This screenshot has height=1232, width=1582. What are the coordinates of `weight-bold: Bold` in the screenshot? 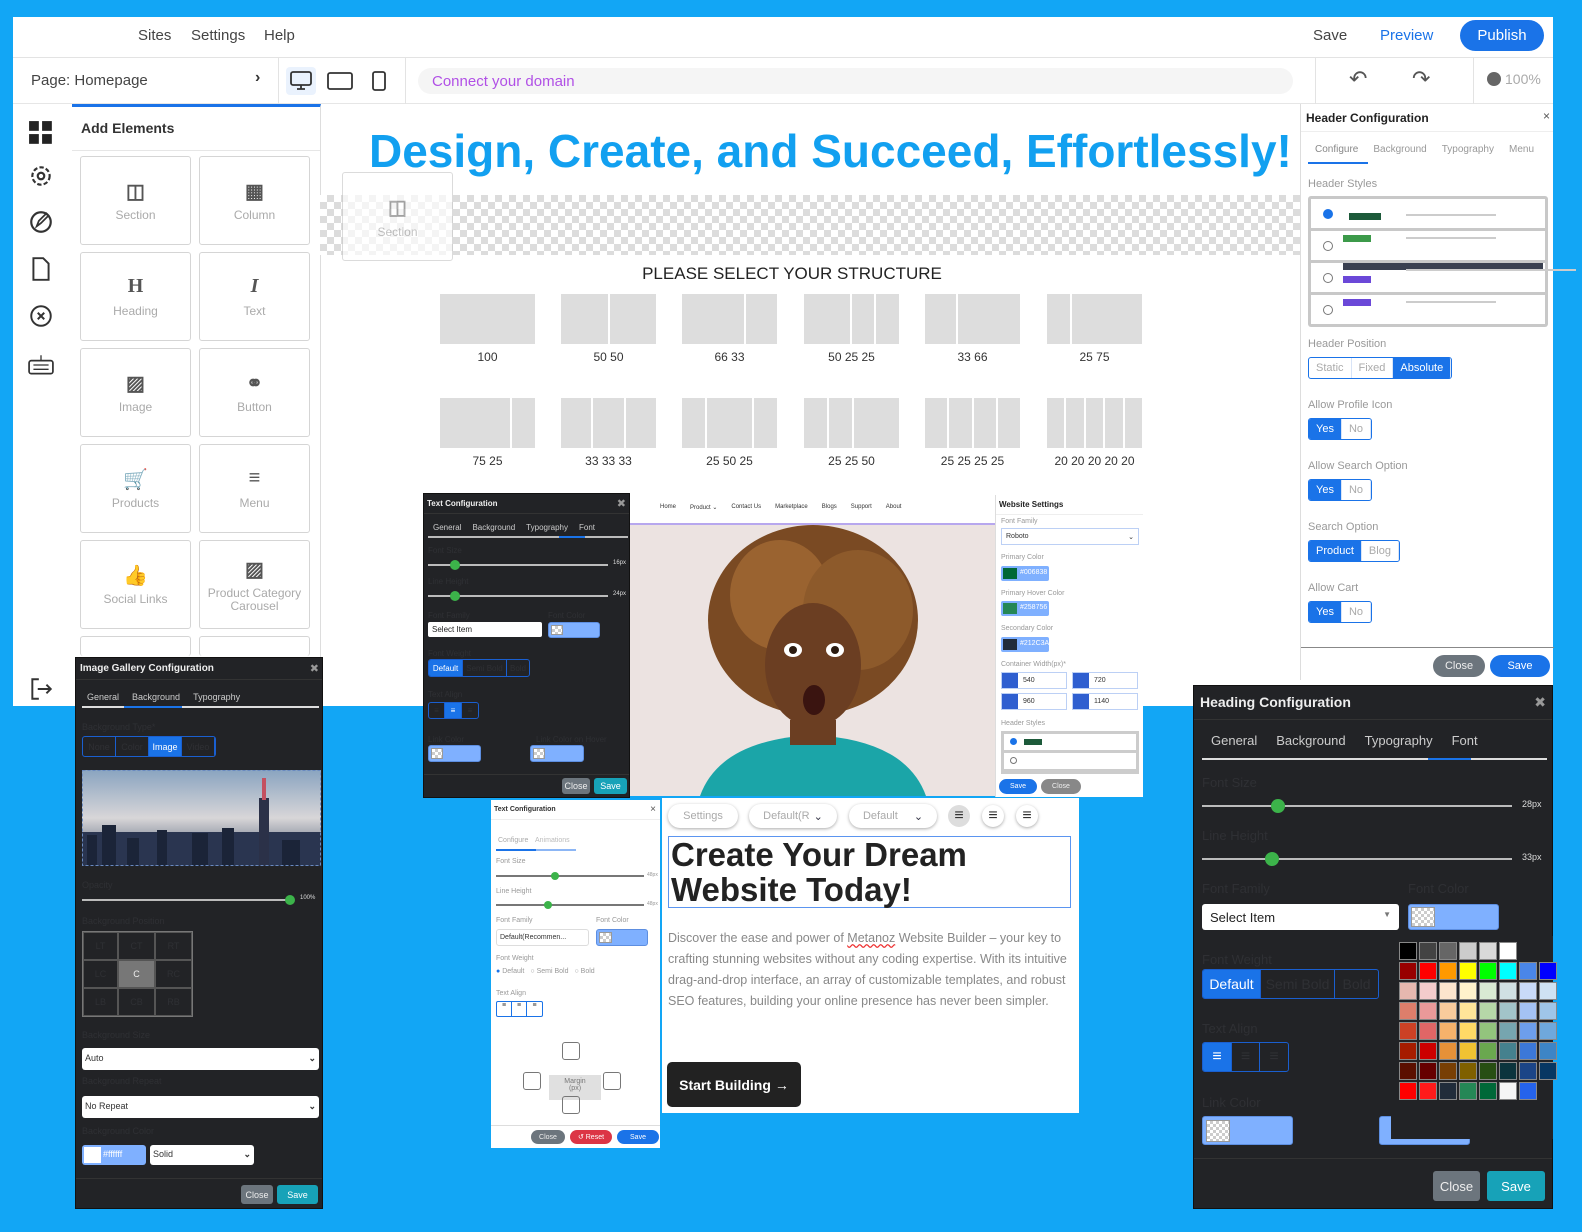 It's located at (518, 668).